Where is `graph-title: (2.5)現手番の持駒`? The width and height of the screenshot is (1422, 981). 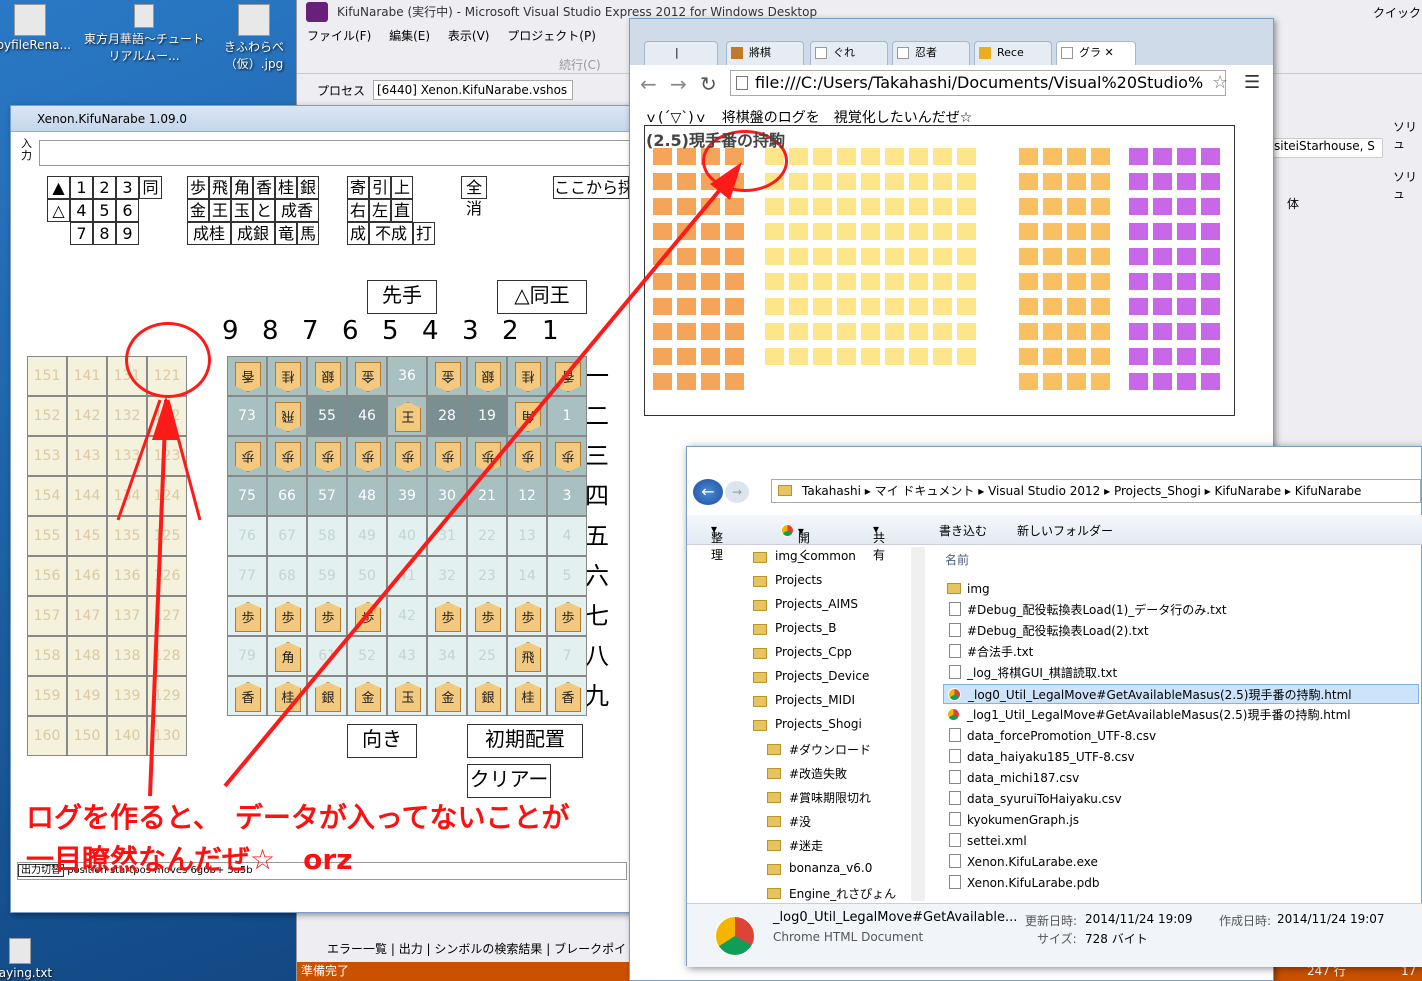 graph-title: (2.5)現手番の持駒 is located at coordinates (715, 140).